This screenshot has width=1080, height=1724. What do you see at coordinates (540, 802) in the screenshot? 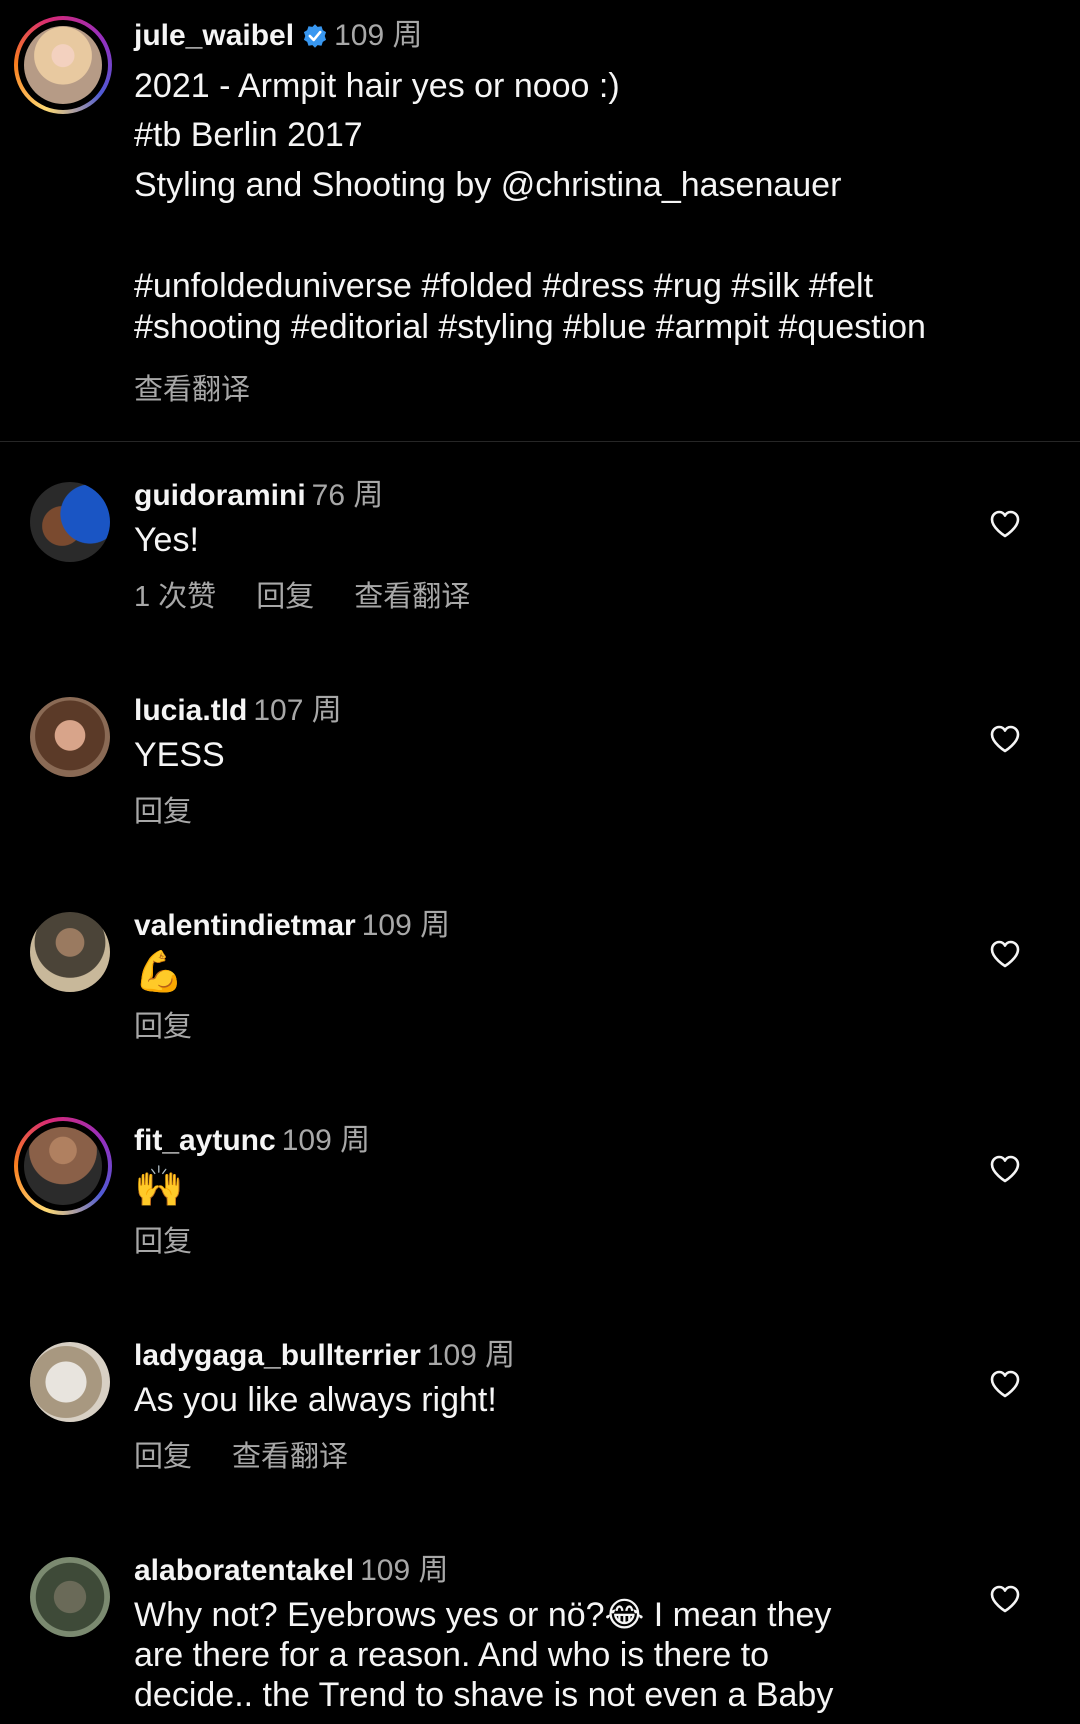
I see `comment-item: lucia.tld 107 周 YESS 回复` at bounding box center [540, 802].